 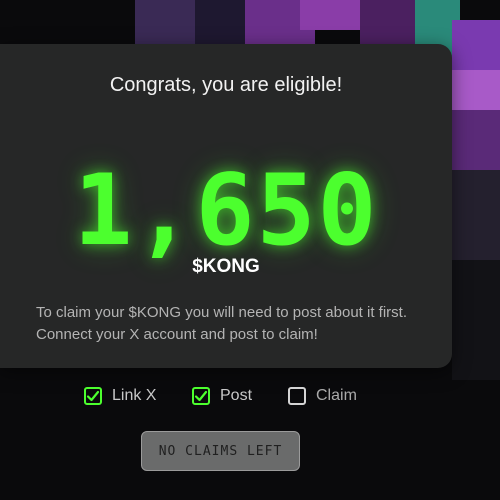 I want to click on token-amount: 1,650, so click(x=226, y=211).